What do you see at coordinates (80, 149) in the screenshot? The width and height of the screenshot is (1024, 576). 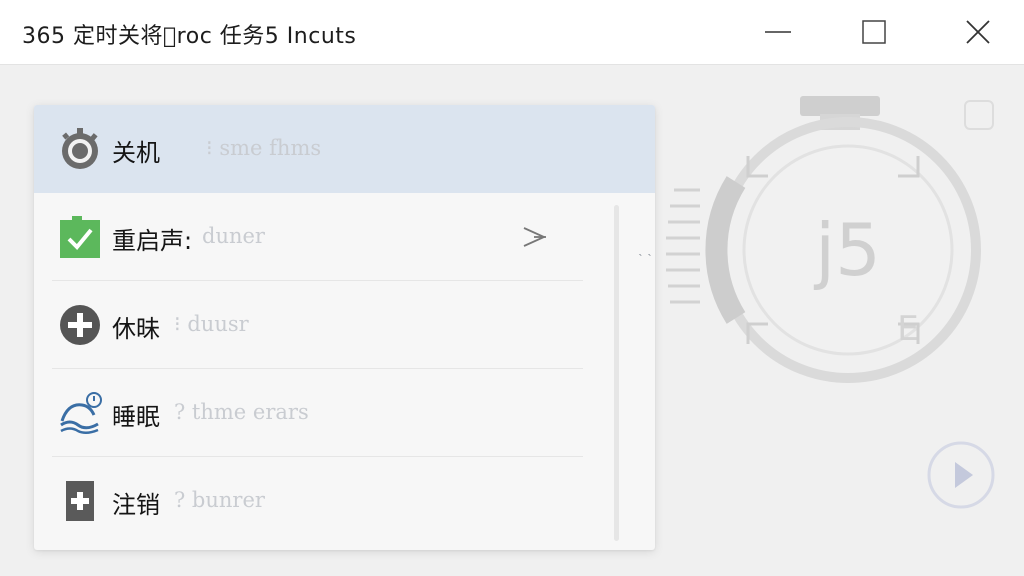 I see `power-gear-icon` at bounding box center [80, 149].